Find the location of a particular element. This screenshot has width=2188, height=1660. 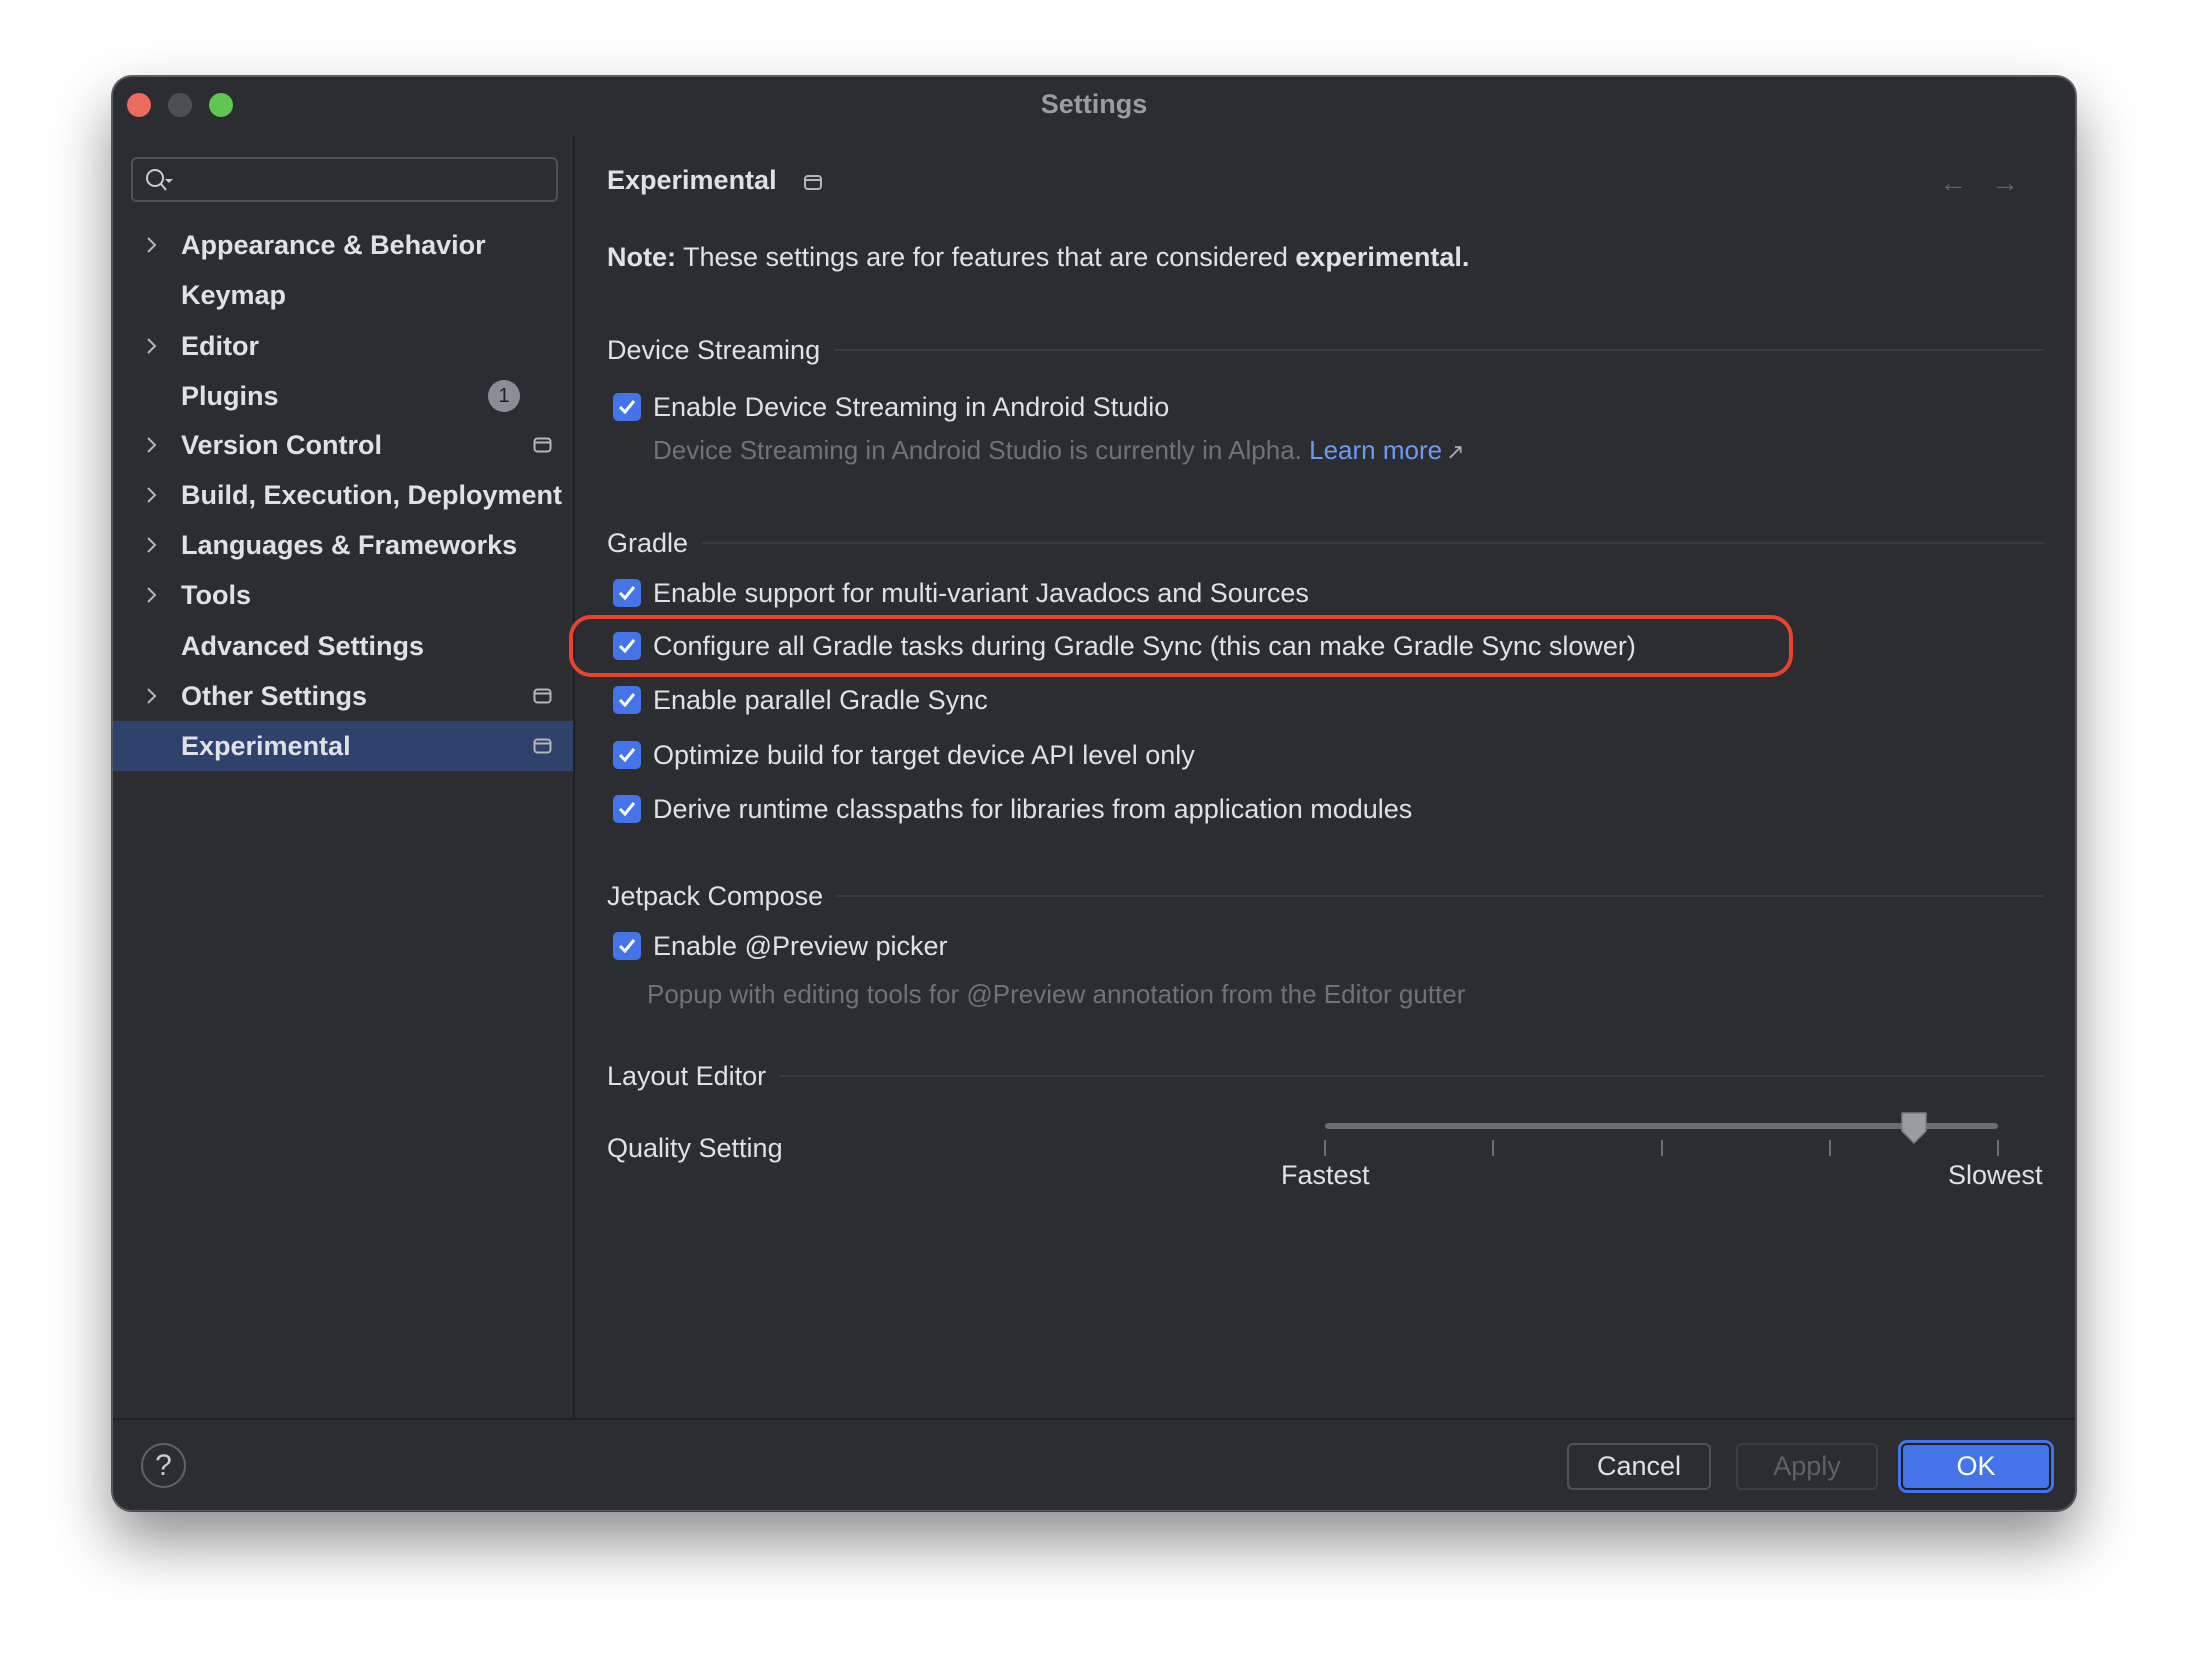

search-input is located at coordinates (363, 179).